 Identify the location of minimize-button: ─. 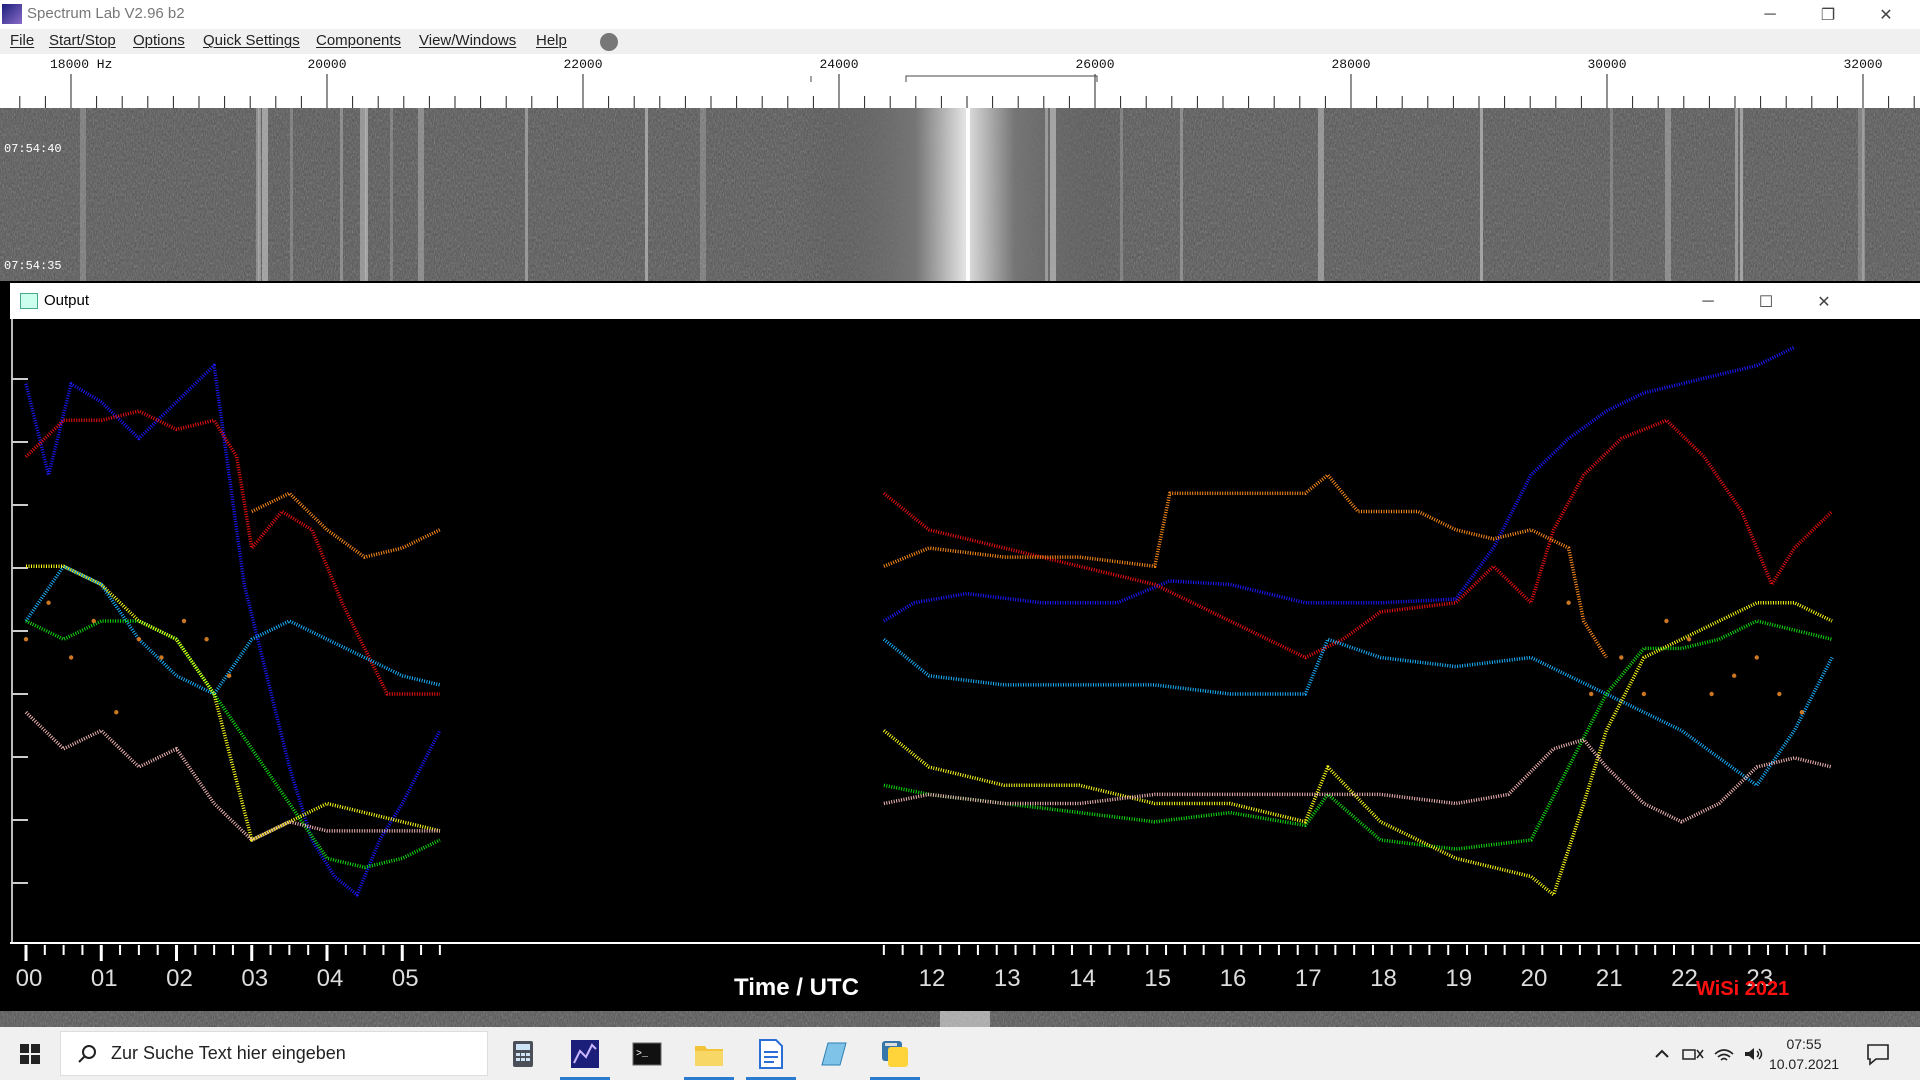
(1770, 14).